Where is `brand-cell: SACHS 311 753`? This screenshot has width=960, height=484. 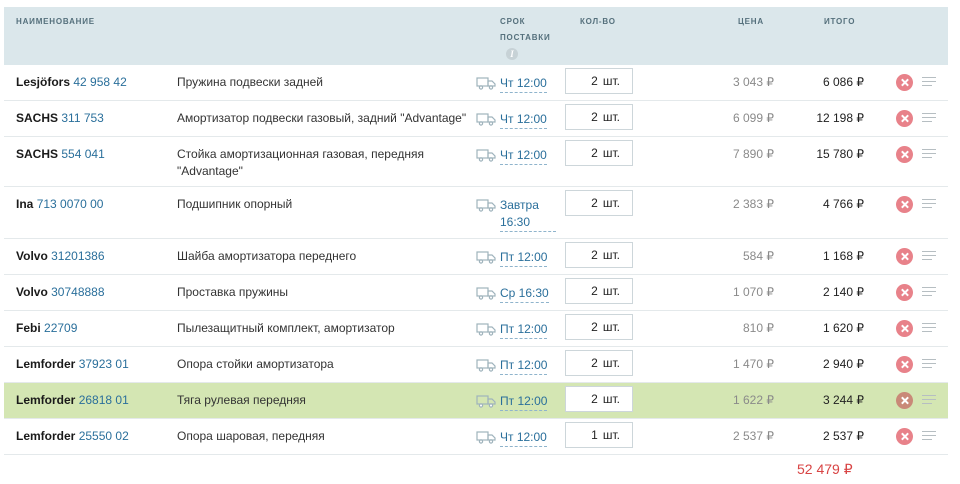 brand-cell: SACHS 311 753 is located at coordinates (96, 118).